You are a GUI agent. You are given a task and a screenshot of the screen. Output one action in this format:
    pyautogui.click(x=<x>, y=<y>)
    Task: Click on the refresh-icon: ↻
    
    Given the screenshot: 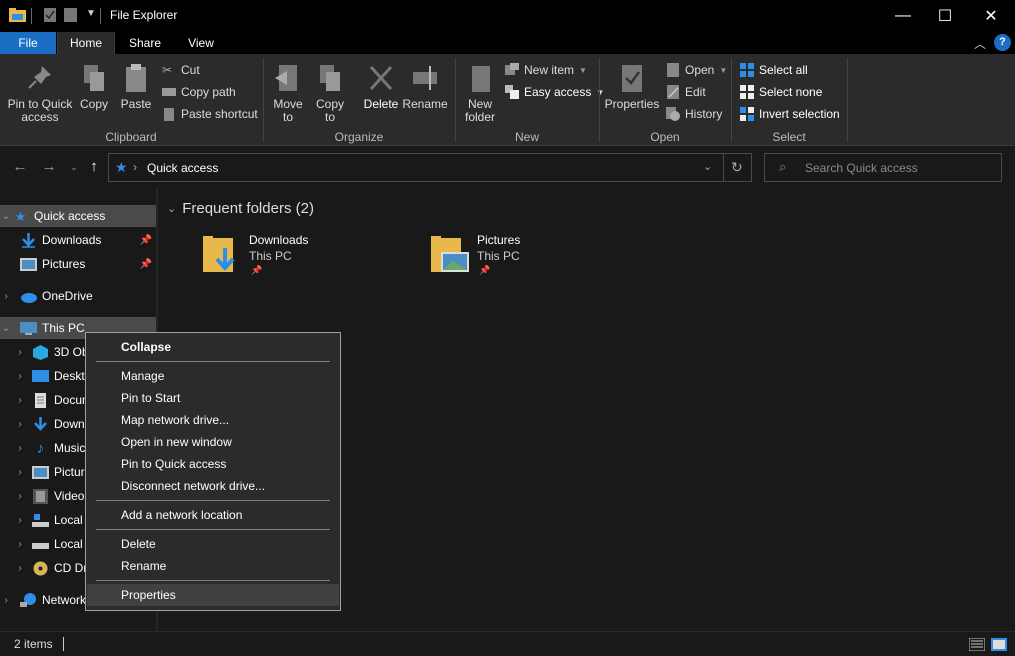 What is the action you would take?
    pyautogui.click(x=737, y=167)
    